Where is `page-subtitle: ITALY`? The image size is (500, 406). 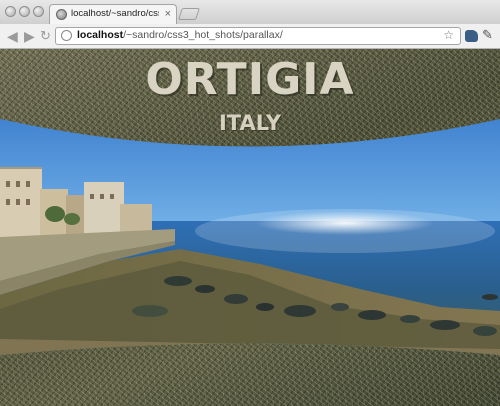 page-subtitle: ITALY is located at coordinates (250, 123).